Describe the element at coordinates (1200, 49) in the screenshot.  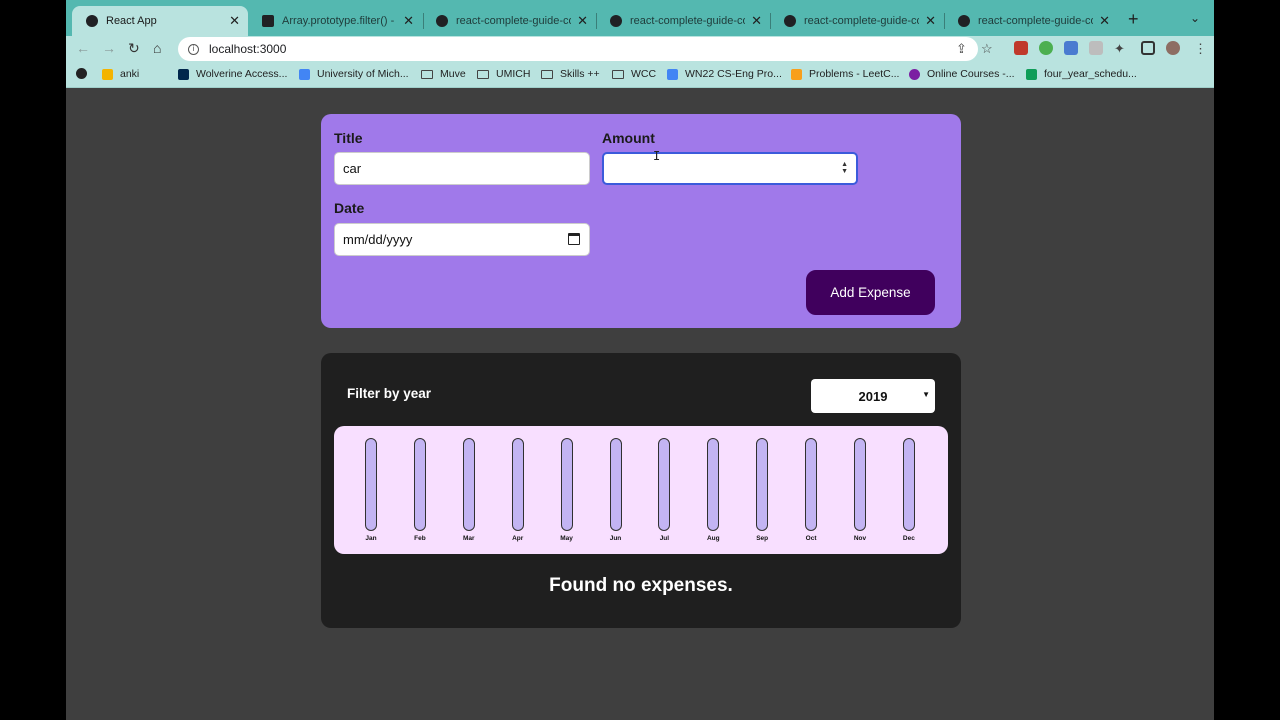
I see `more-menu-icon: ⋮` at that location.